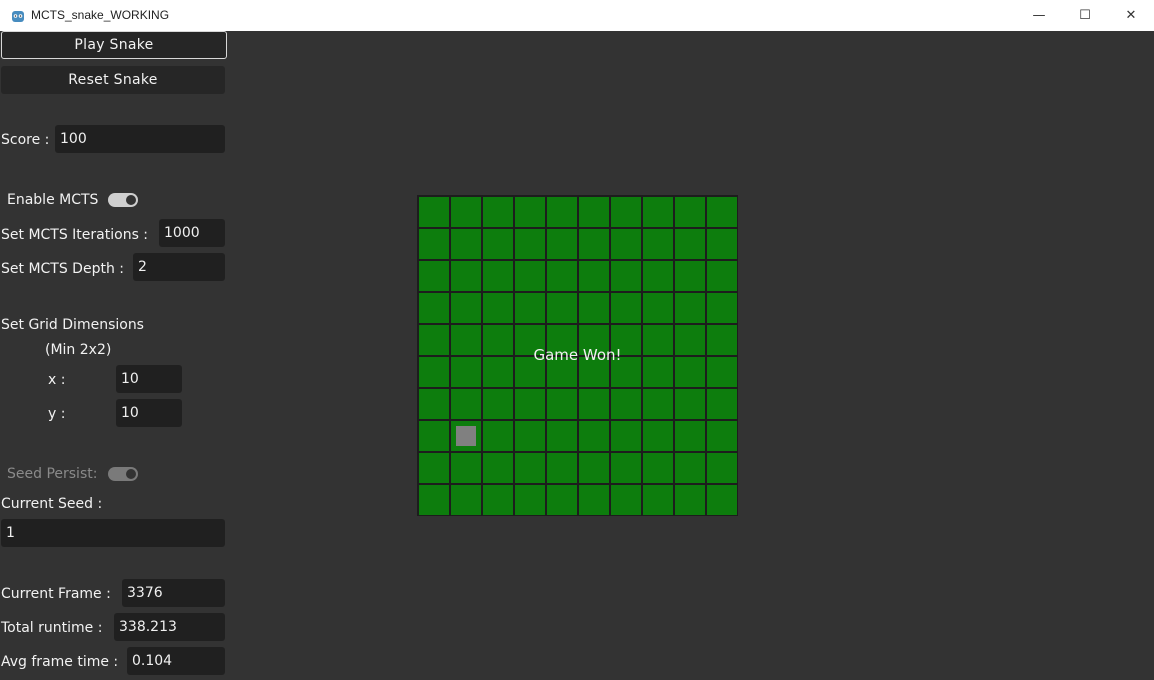 This screenshot has height=680, width=1154. What do you see at coordinates (18, 16) in the screenshot?
I see `godot-app-icon` at bounding box center [18, 16].